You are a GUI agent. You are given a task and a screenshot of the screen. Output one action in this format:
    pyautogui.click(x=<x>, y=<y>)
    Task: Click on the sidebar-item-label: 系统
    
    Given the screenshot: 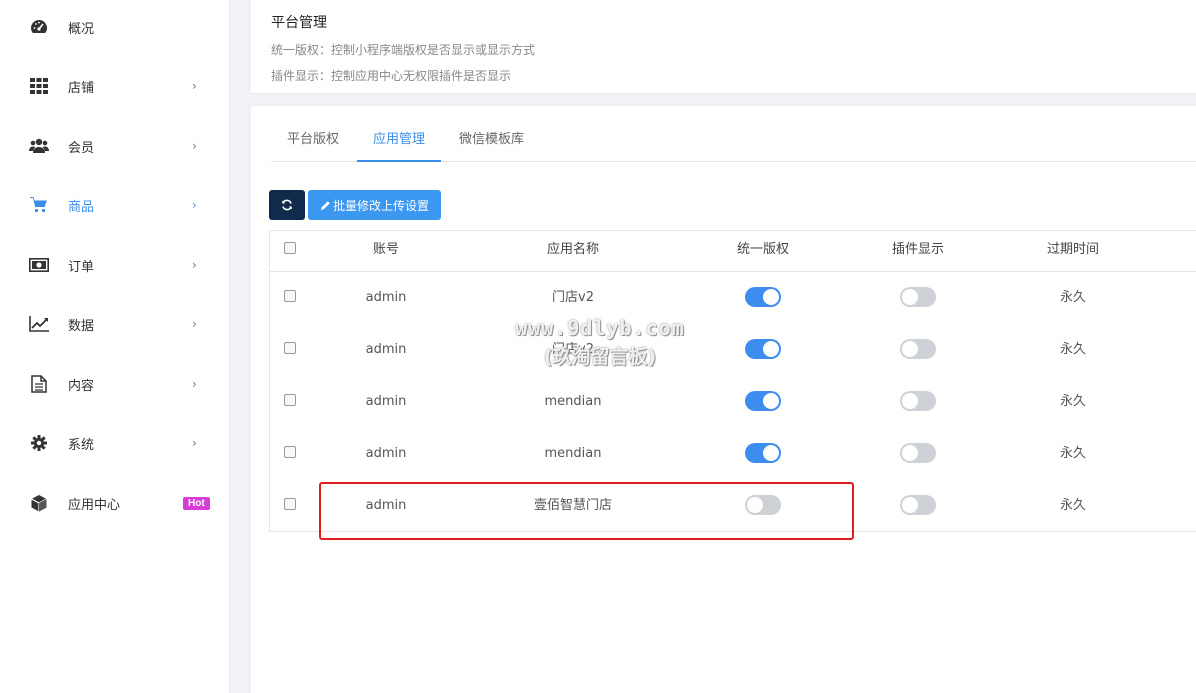 What is the action you would take?
    pyautogui.click(x=81, y=445)
    